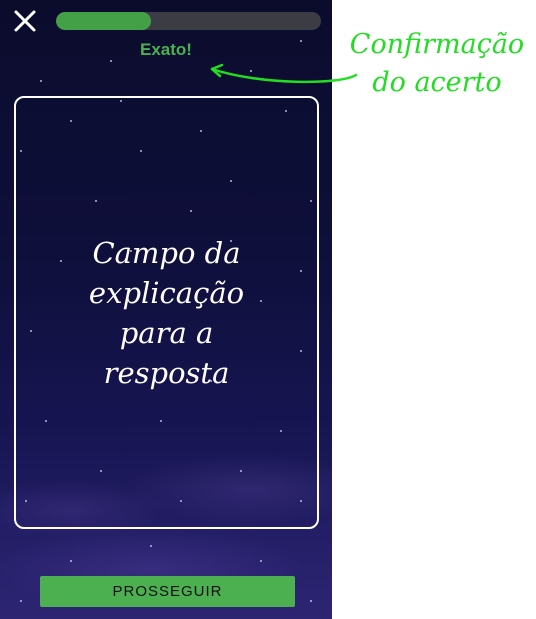 This screenshot has width=536, height=619. I want to click on explanation-text: Campo da explicação para a resposta, so click(166, 312).